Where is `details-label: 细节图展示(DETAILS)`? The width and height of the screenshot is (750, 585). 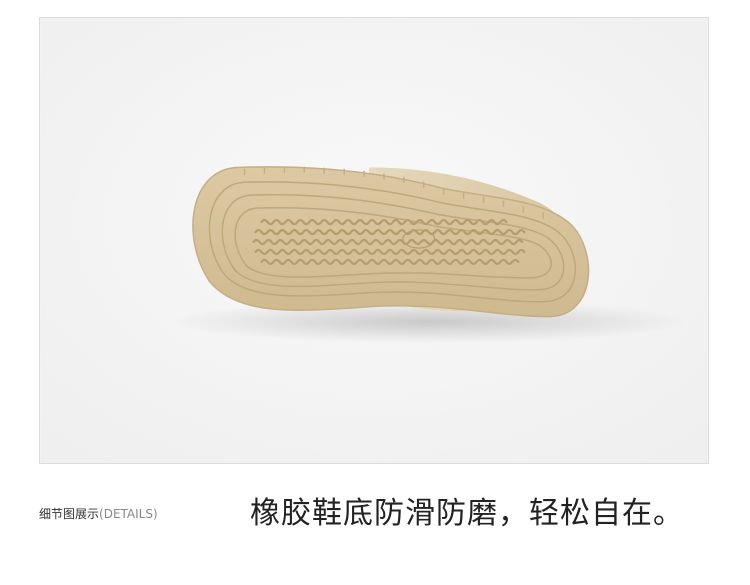 details-label: 细节图展示(DETAILS) is located at coordinates (98, 513).